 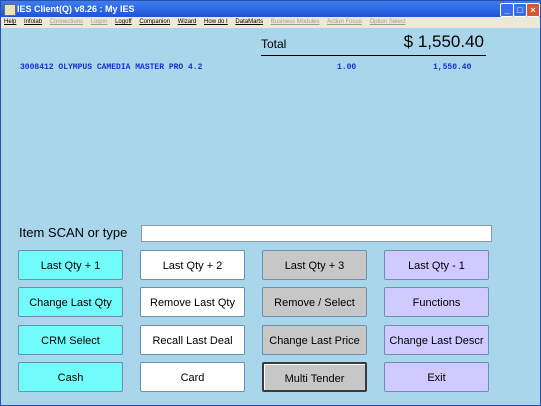 I want to click on total-label: Total, so click(x=274, y=44).